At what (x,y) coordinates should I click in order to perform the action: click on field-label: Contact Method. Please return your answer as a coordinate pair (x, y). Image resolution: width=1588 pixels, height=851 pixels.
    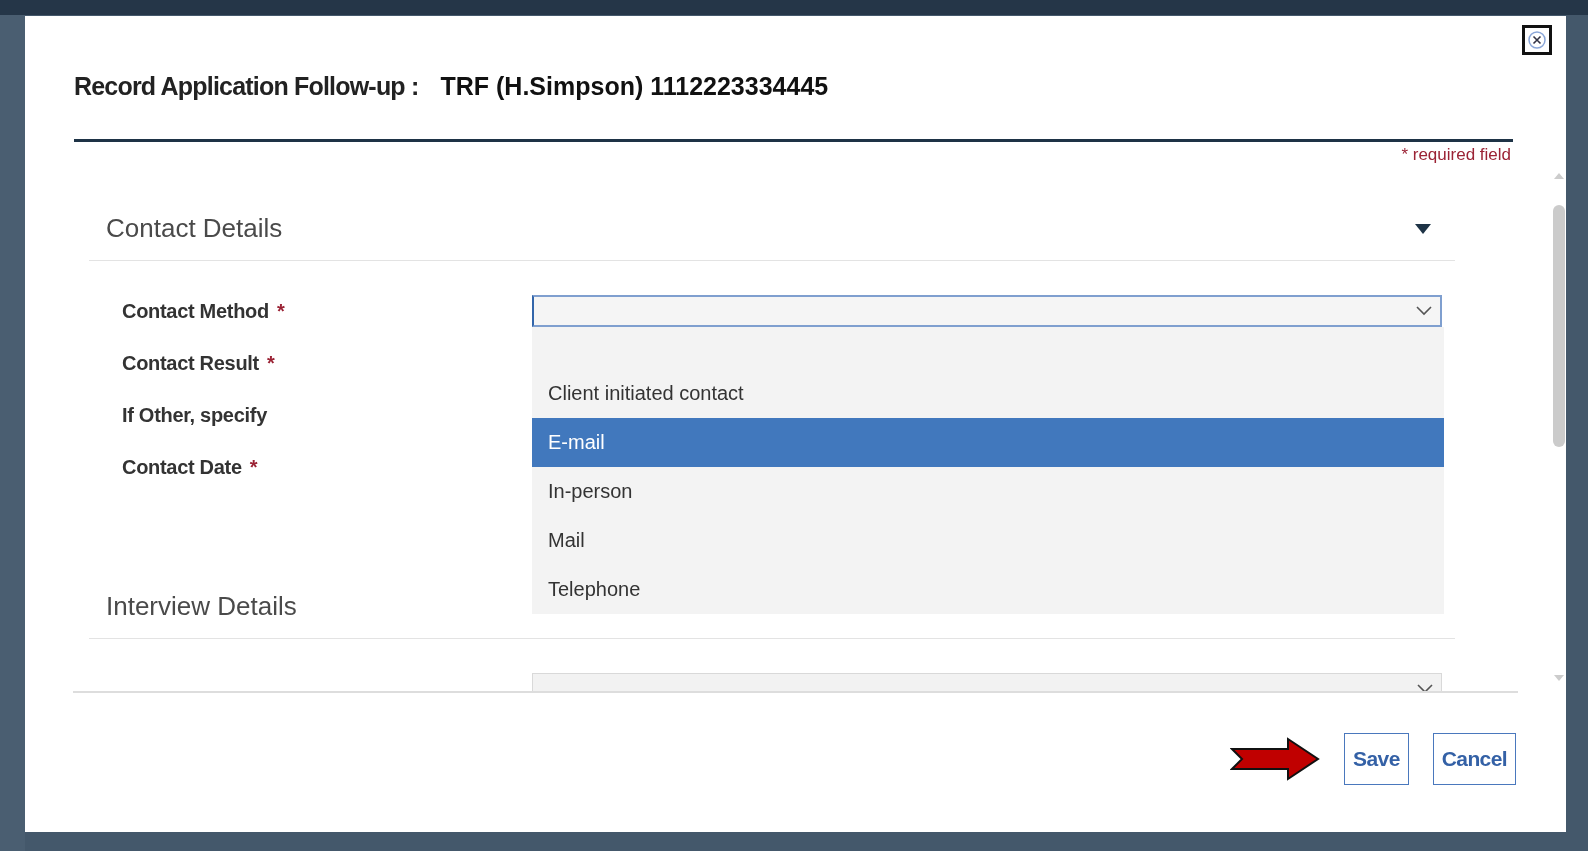
    Looking at the image, I should click on (195, 310).